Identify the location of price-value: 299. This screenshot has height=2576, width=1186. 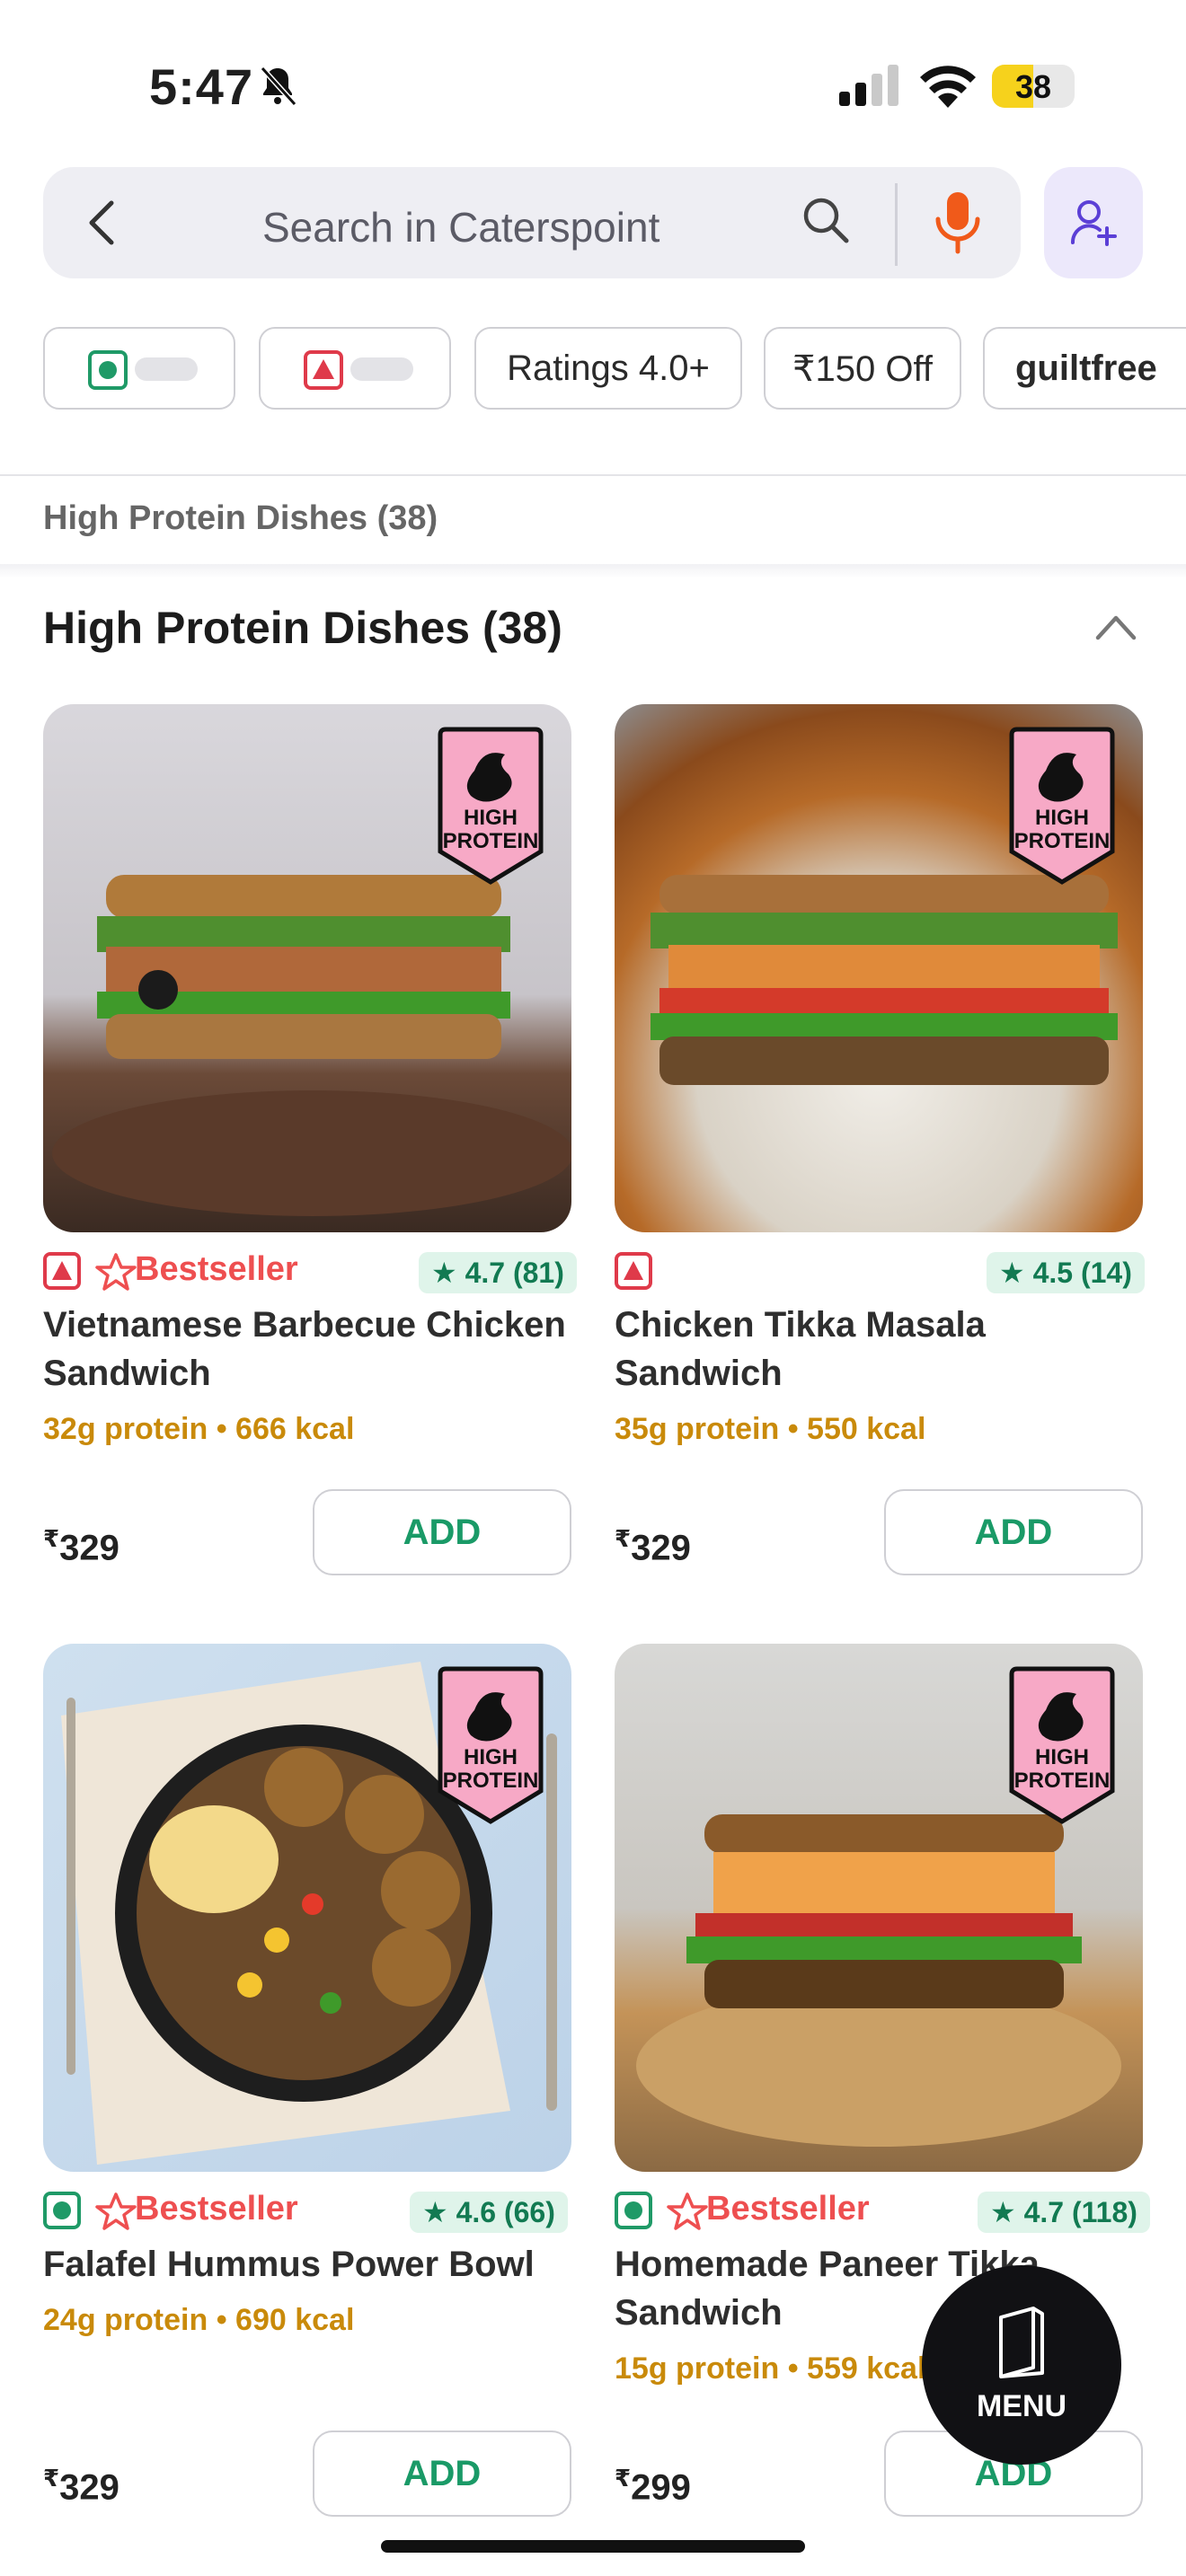
(661, 2487).